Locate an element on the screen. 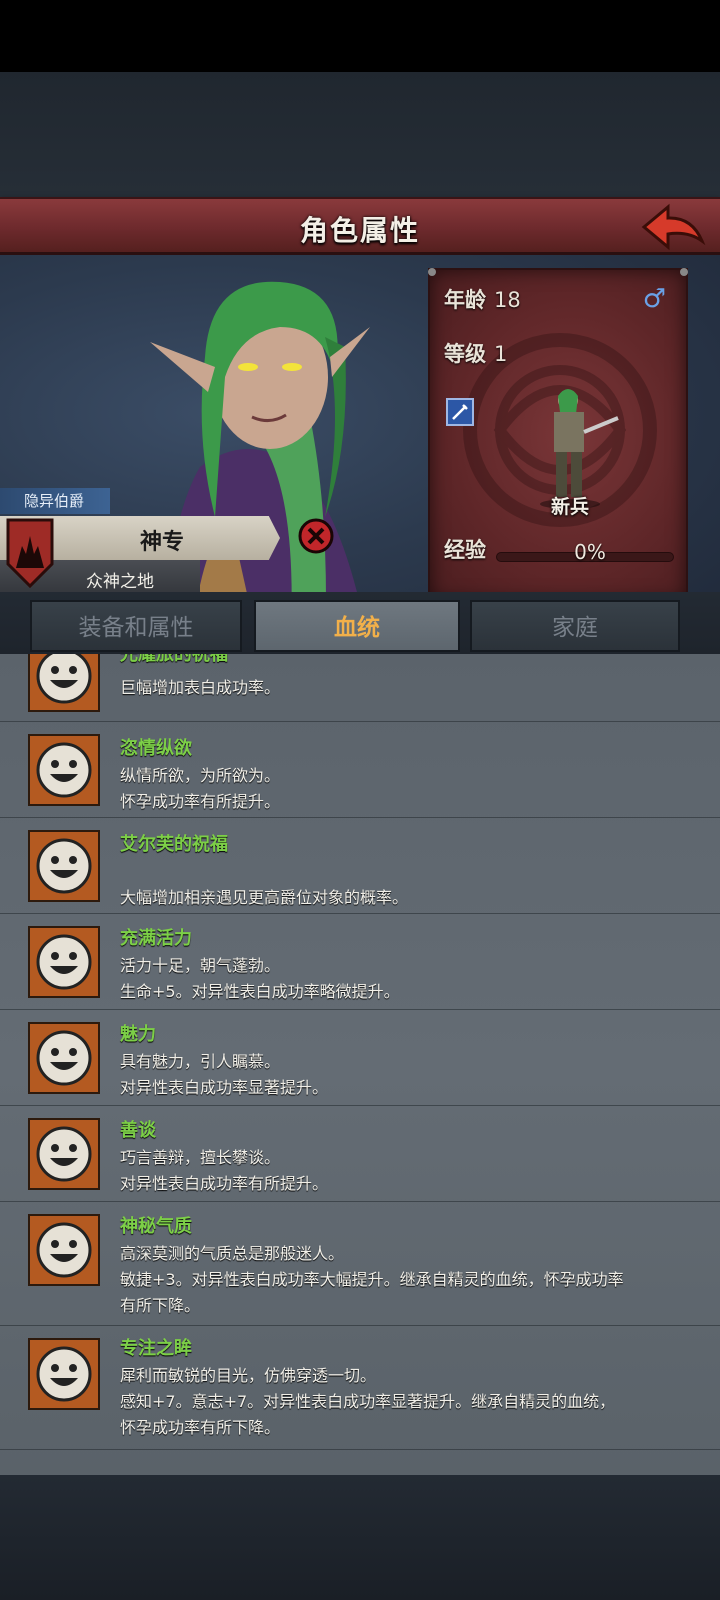 The image size is (720, 1600). male-icon: ♂ is located at coordinates (654, 299).